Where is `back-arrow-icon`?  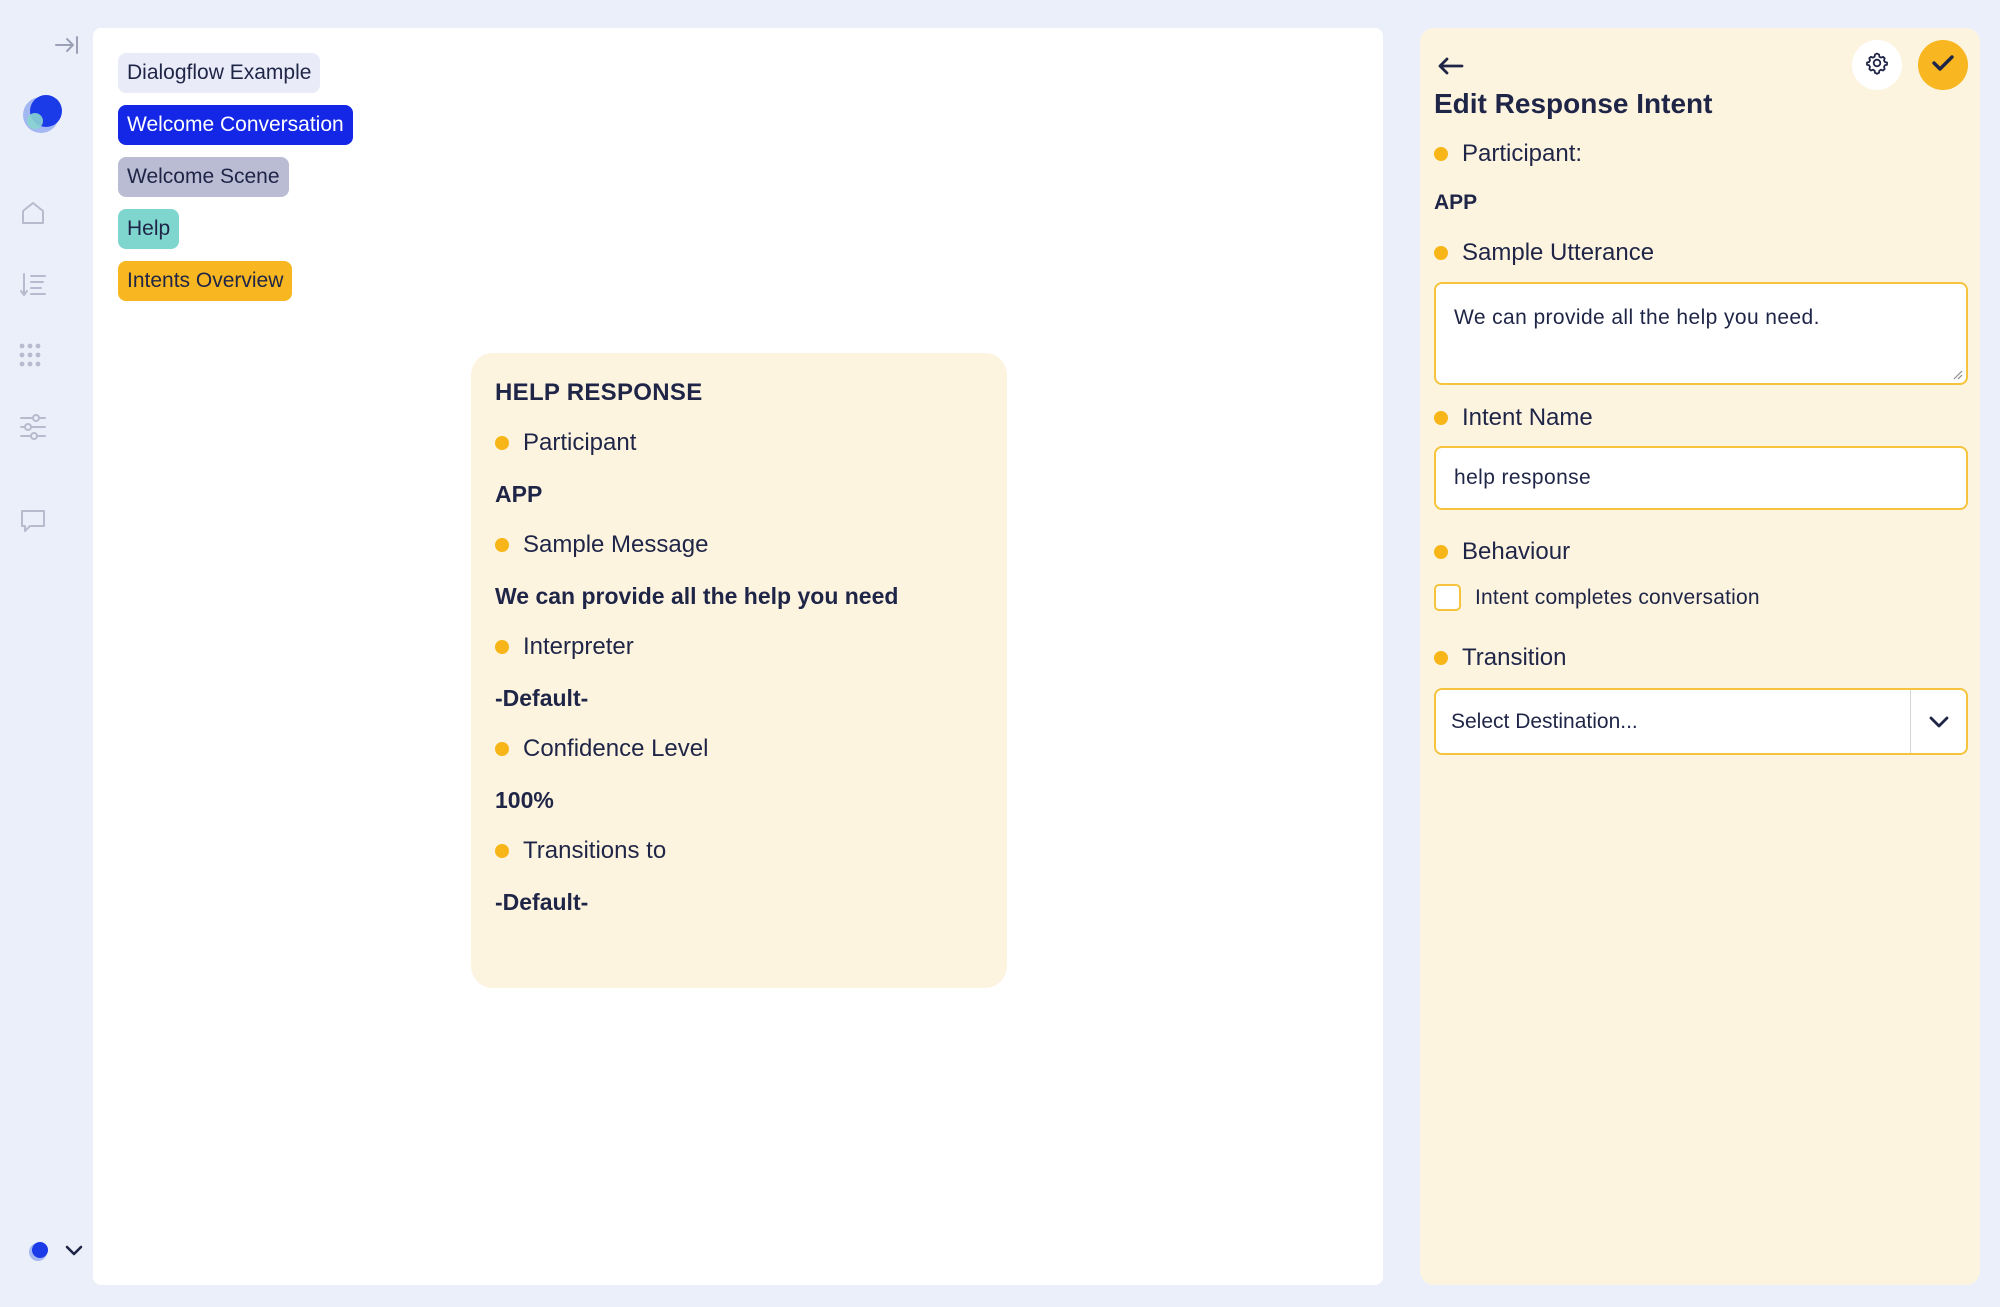
back-arrow-icon is located at coordinates (1450, 66).